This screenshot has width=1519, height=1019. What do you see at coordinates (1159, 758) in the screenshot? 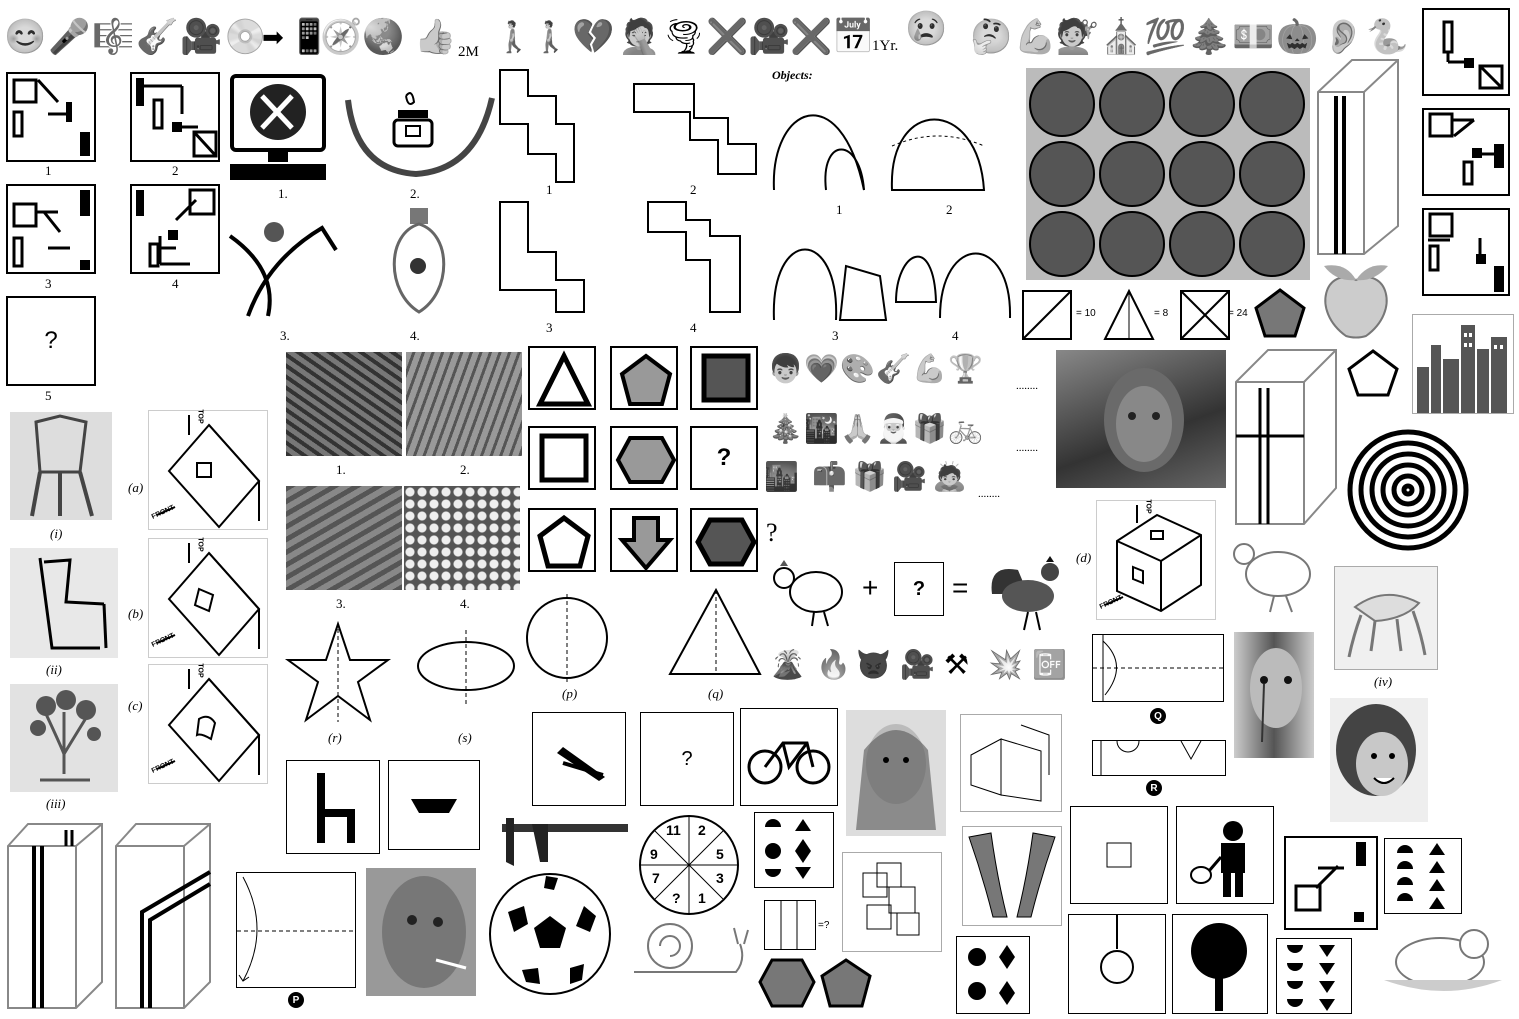
I see `fold-figure-r` at bounding box center [1159, 758].